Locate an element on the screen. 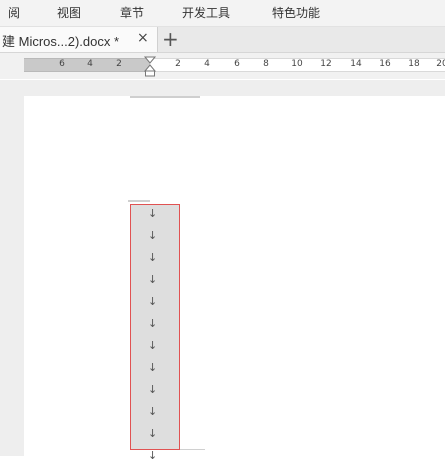 The height and width of the screenshot is (462, 445). ruler-label: 18 is located at coordinates (414, 64).